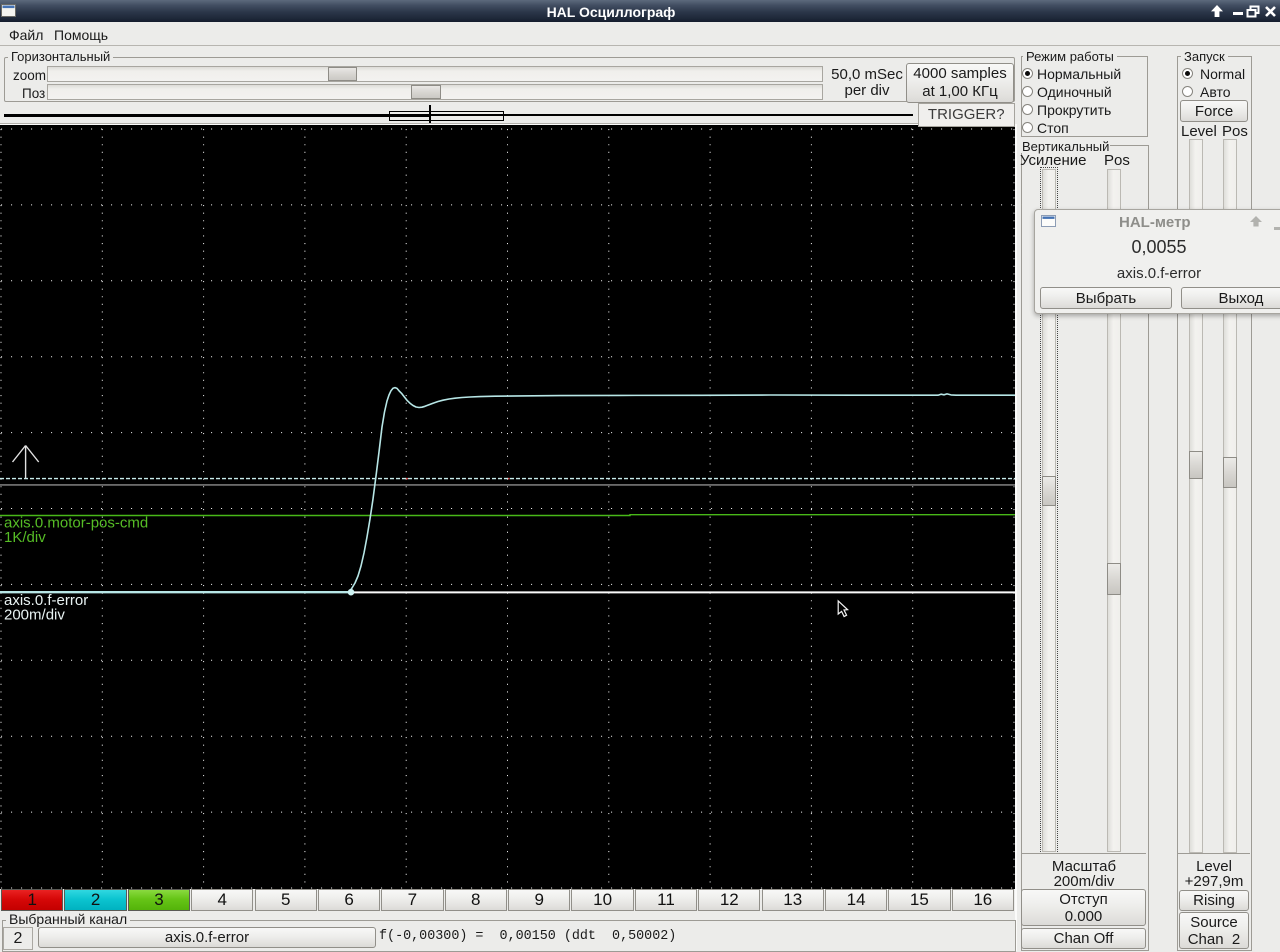 This screenshot has width=1280, height=952. What do you see at coordinates (34, 615) in the screenshot?
I see `svg-text: 200m/div` at bounding box center [34, 615].